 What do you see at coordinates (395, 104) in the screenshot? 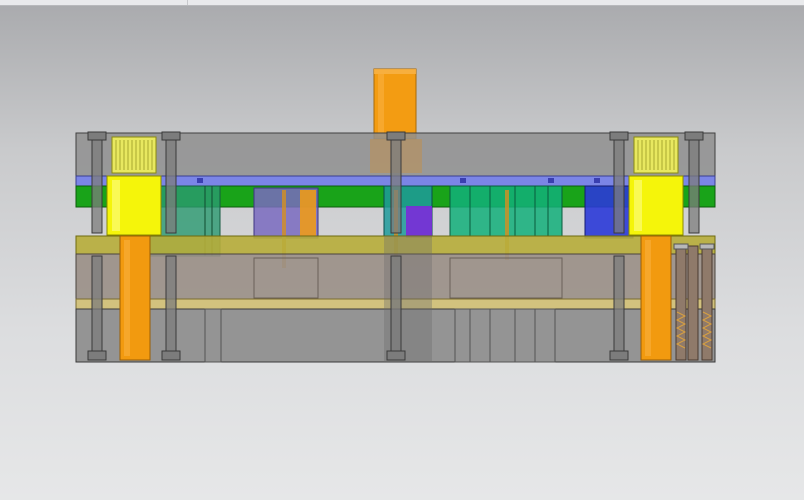
I see `shank` at bounding box center [395, 104].